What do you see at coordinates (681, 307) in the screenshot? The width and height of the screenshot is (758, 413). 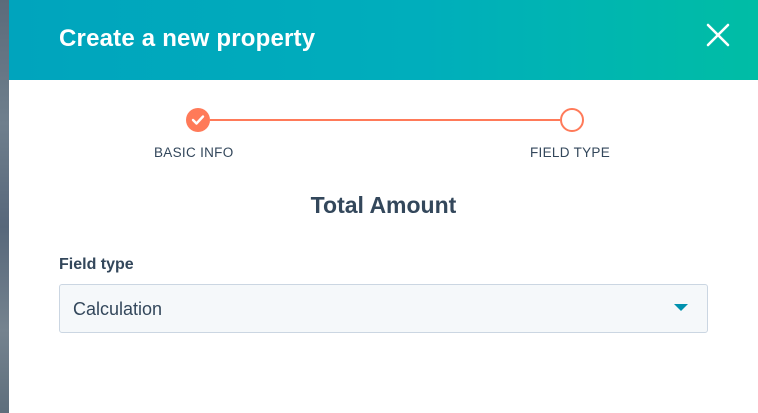 I see `caret-down-icon` at bounding box center [681, 307].